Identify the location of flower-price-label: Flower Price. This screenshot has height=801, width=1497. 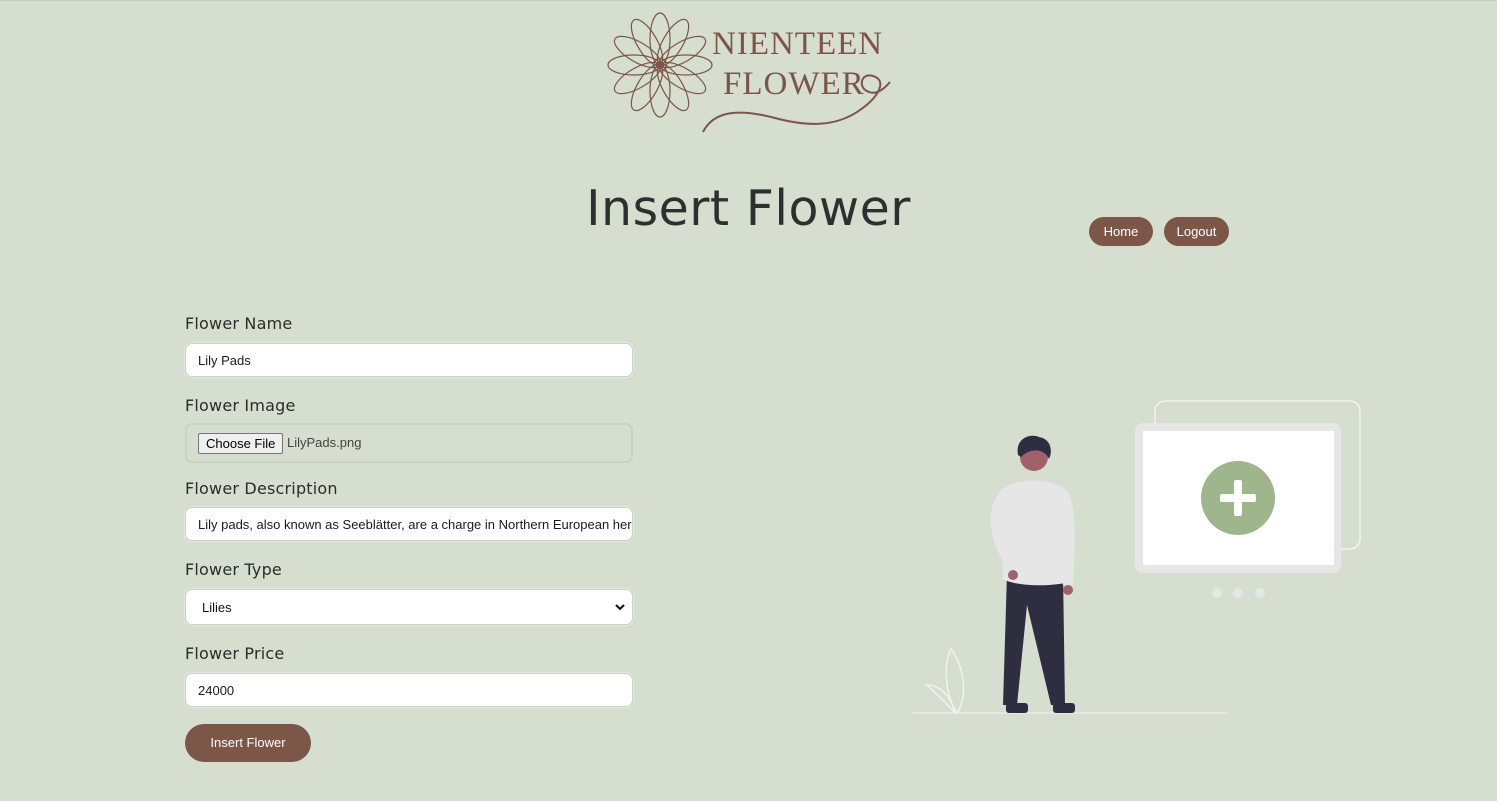
(235, 653).